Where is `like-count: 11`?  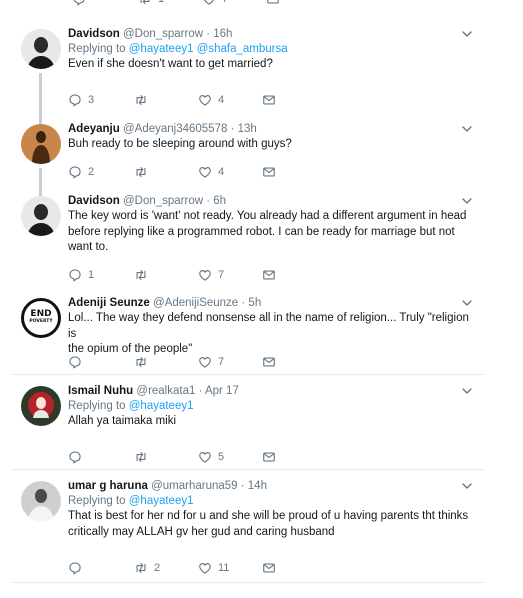
like-count: 11 is located at coordinates (224, 568).